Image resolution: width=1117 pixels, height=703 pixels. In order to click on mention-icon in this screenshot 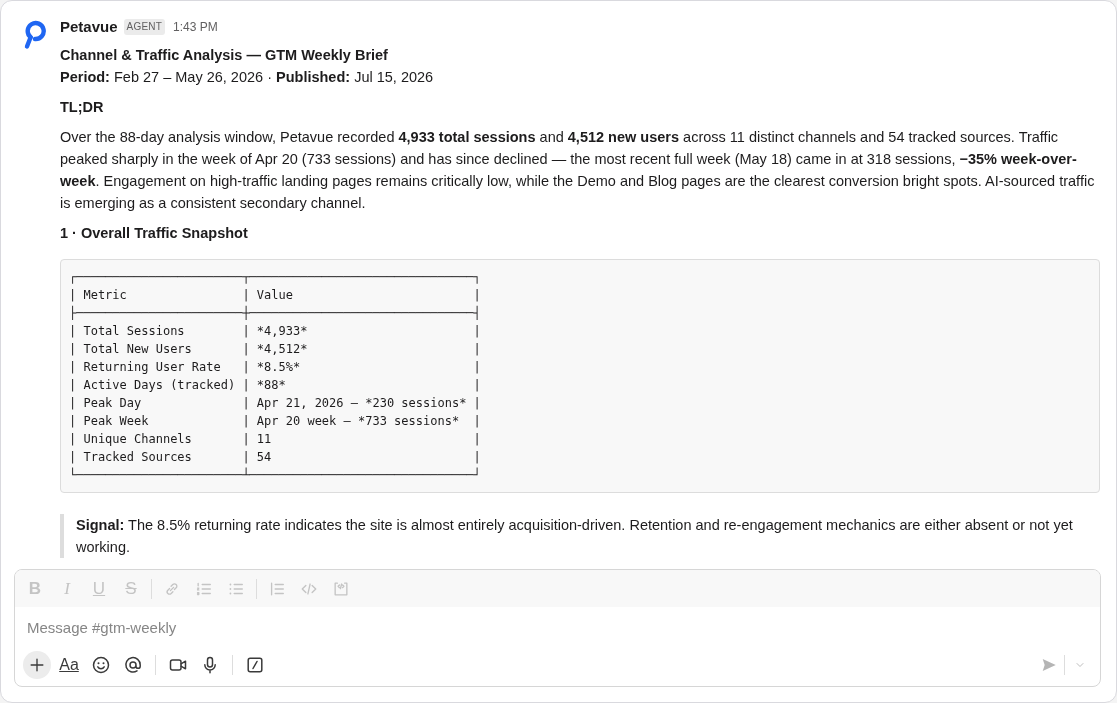, I will do `click(133, 665)`.